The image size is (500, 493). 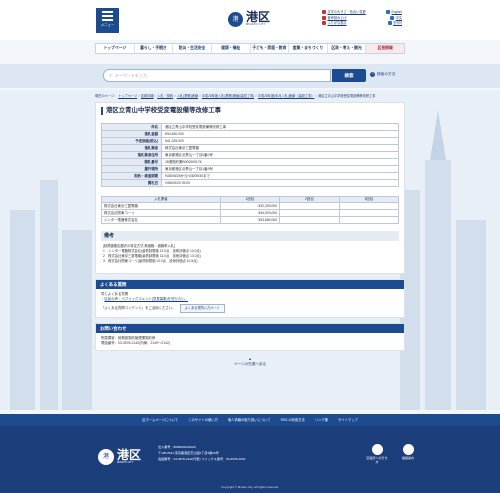 What do you see at coordinates (347, 48) in the screenshot?
I see `gnav-government: 区政・考え・観光` at bounding box center [347, 48].